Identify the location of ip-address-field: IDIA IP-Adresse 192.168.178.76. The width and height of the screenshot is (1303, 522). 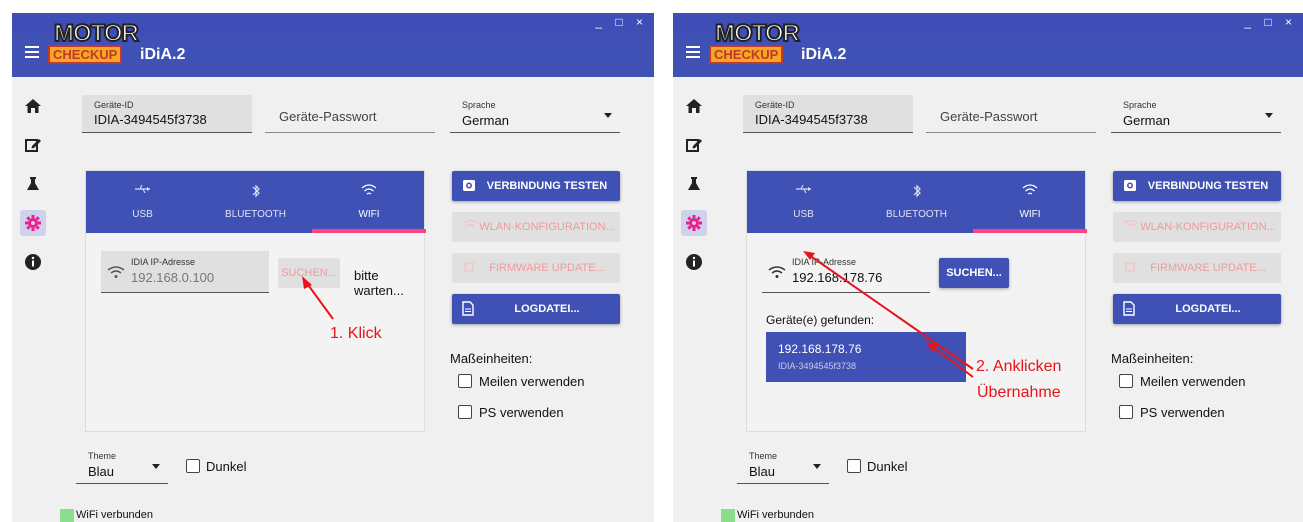
(846, 272).